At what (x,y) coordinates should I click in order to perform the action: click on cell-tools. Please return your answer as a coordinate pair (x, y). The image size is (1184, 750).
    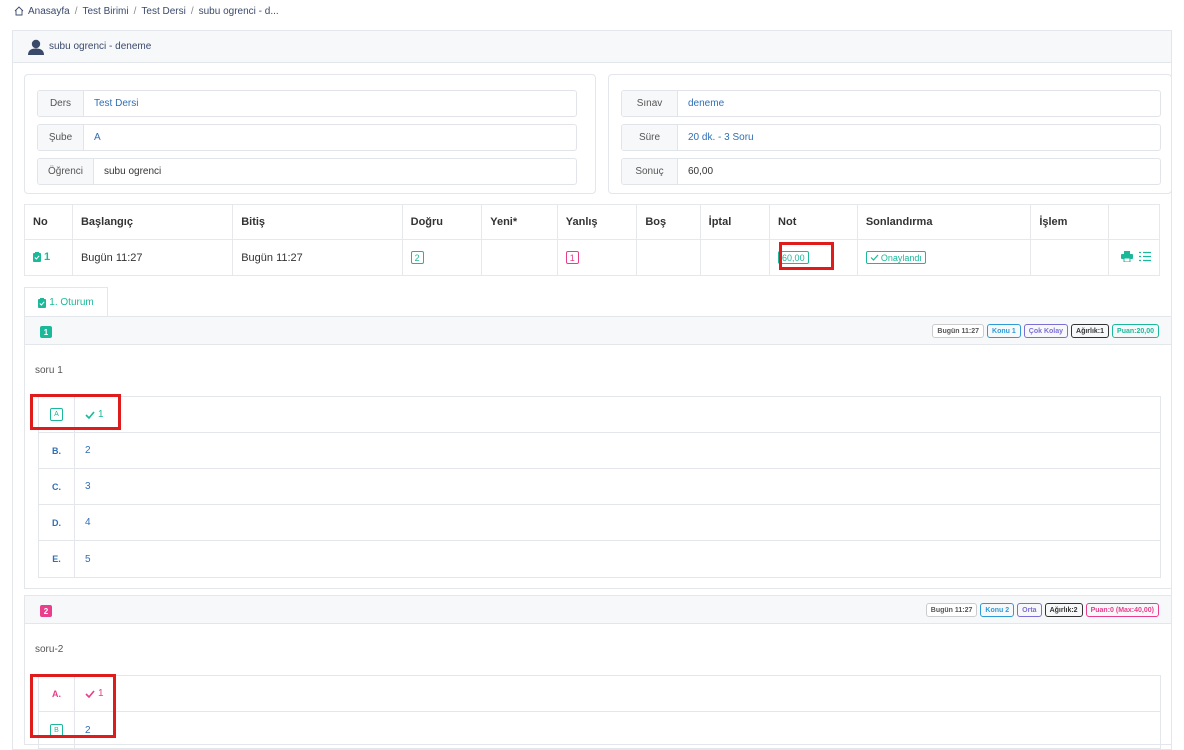
    Looking at the image, I should click on (1134, 257).